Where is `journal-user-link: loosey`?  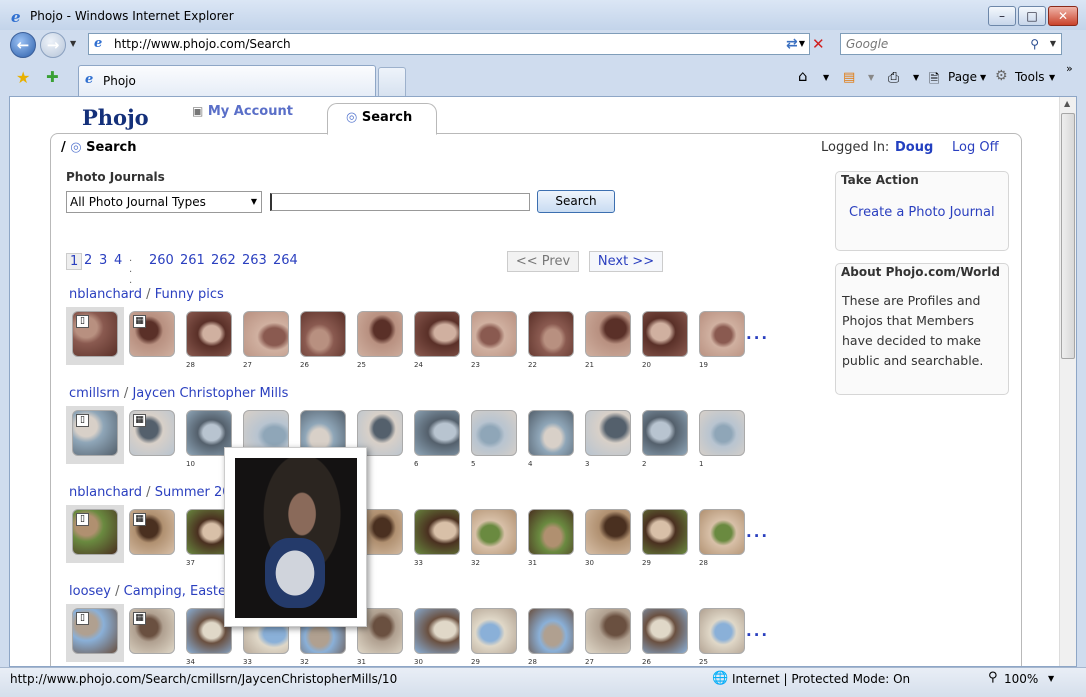 journal-user-link: loosey is located at coordinates (90, 591).